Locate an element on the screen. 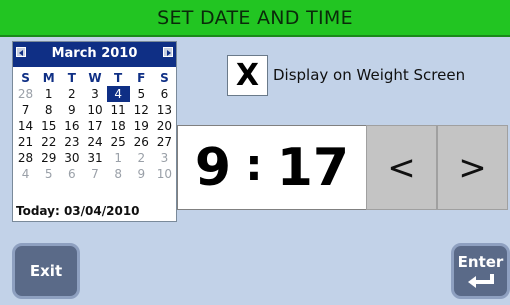 The width and height of the screenshot is (510, 305). left-arrow-button: < is located at coordinates (401, 167).